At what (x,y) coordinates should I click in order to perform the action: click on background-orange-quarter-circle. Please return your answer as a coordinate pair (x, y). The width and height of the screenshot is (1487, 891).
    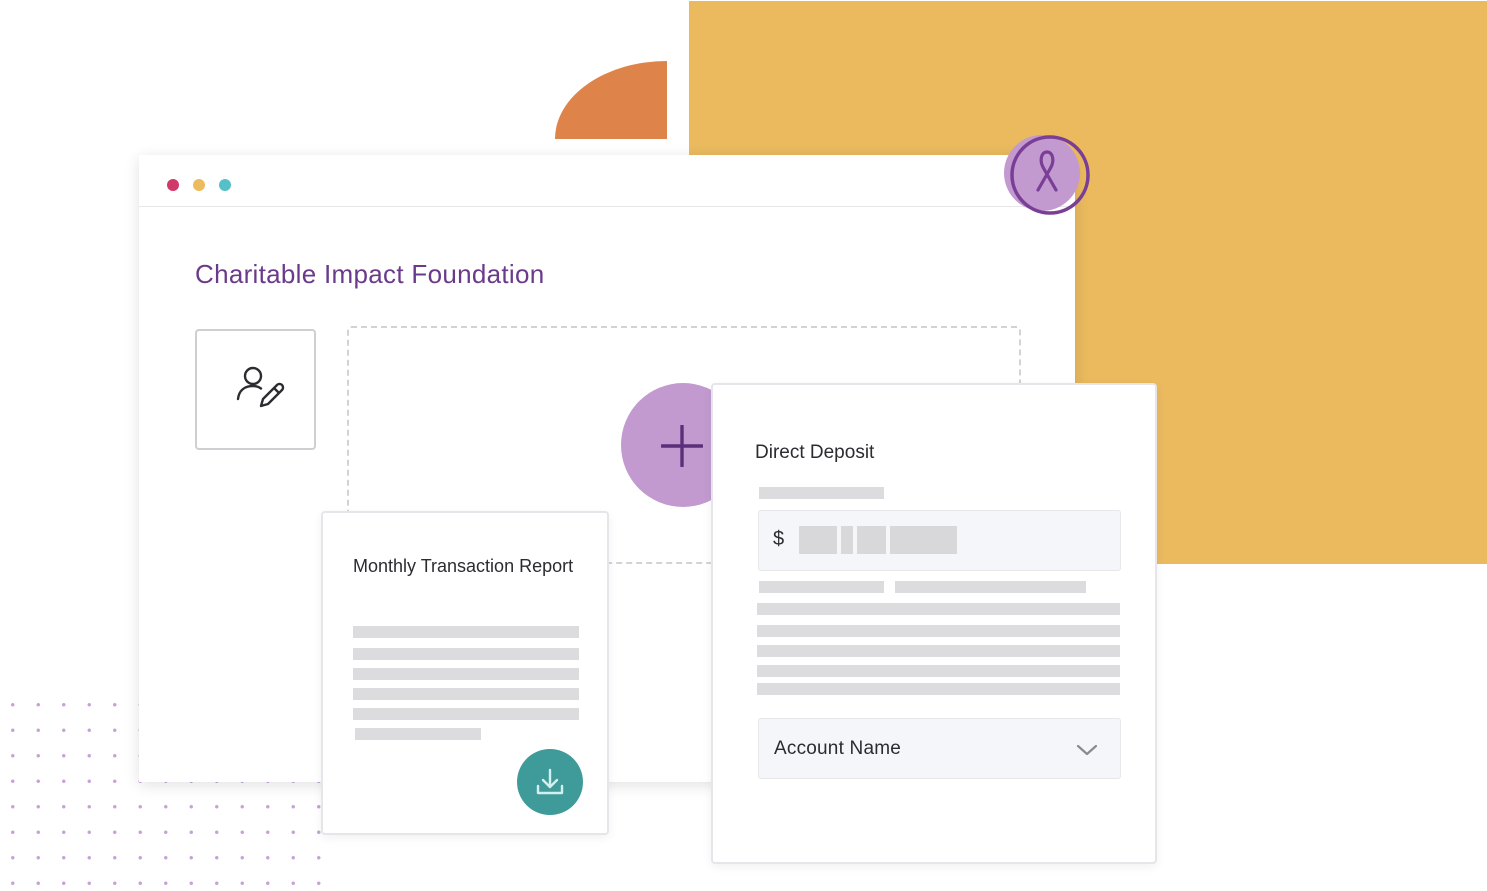
    Looking at the image, I should click on (611, 100).